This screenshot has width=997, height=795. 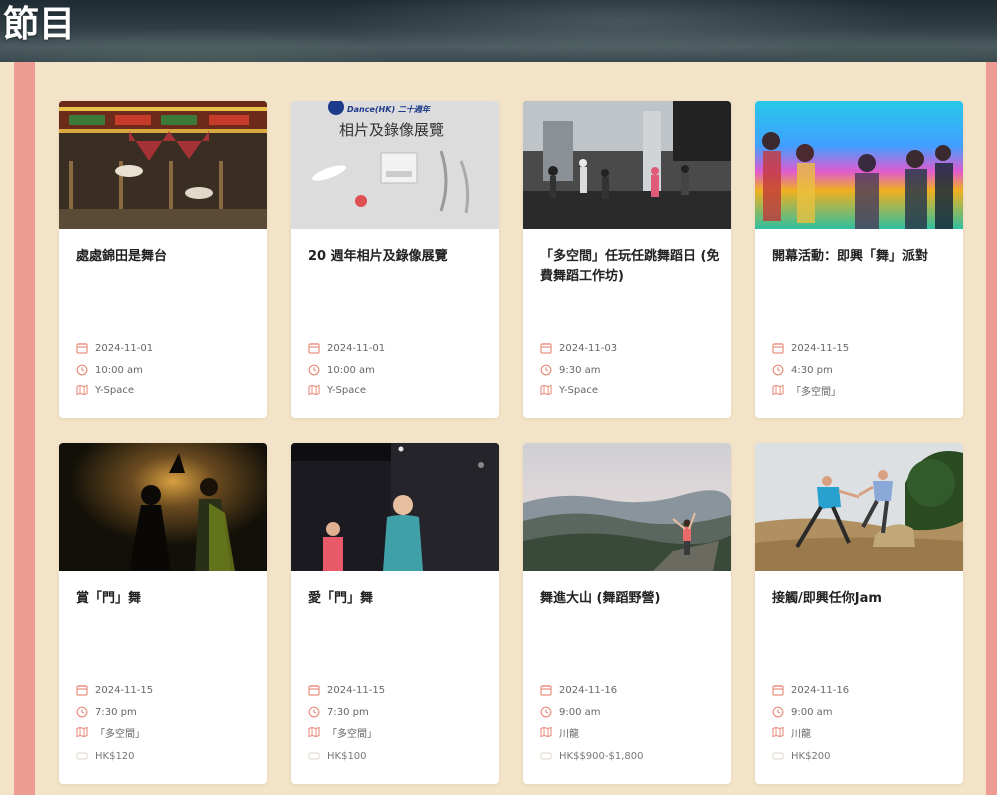 I want to click on event-card: 愛「門」舞 2024-11-15 7:30 pm 「多空間」 HK$100, so click(x=395, y=613).